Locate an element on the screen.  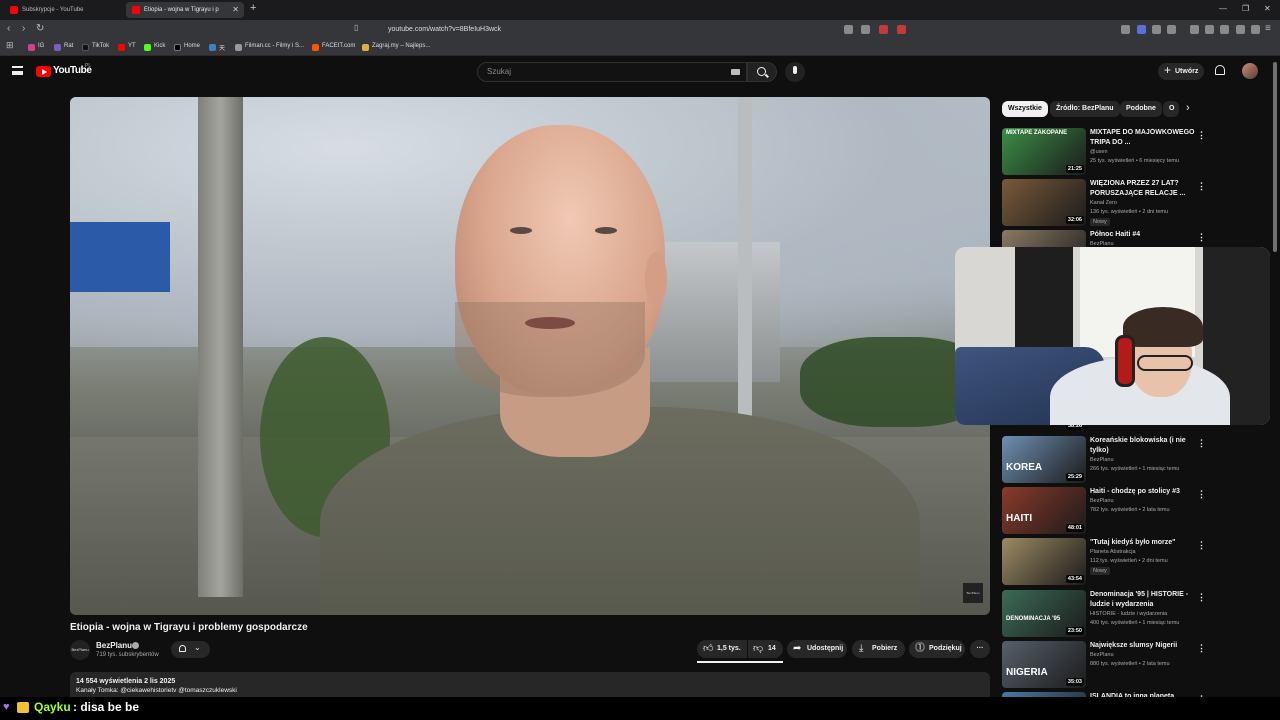
share-icon is located at coordinates (865, 29).